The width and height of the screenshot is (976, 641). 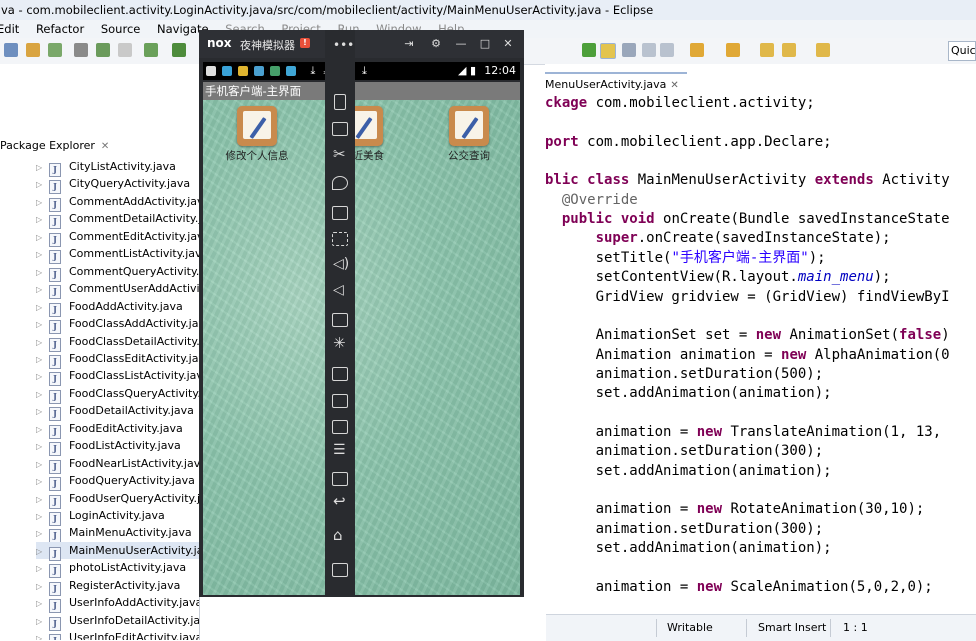 What do you see at coordinates (114, 534) in the screenshot?
I see `tree-item: ▷ J MainMenuActivity.java` at bounding box center [114, 534].